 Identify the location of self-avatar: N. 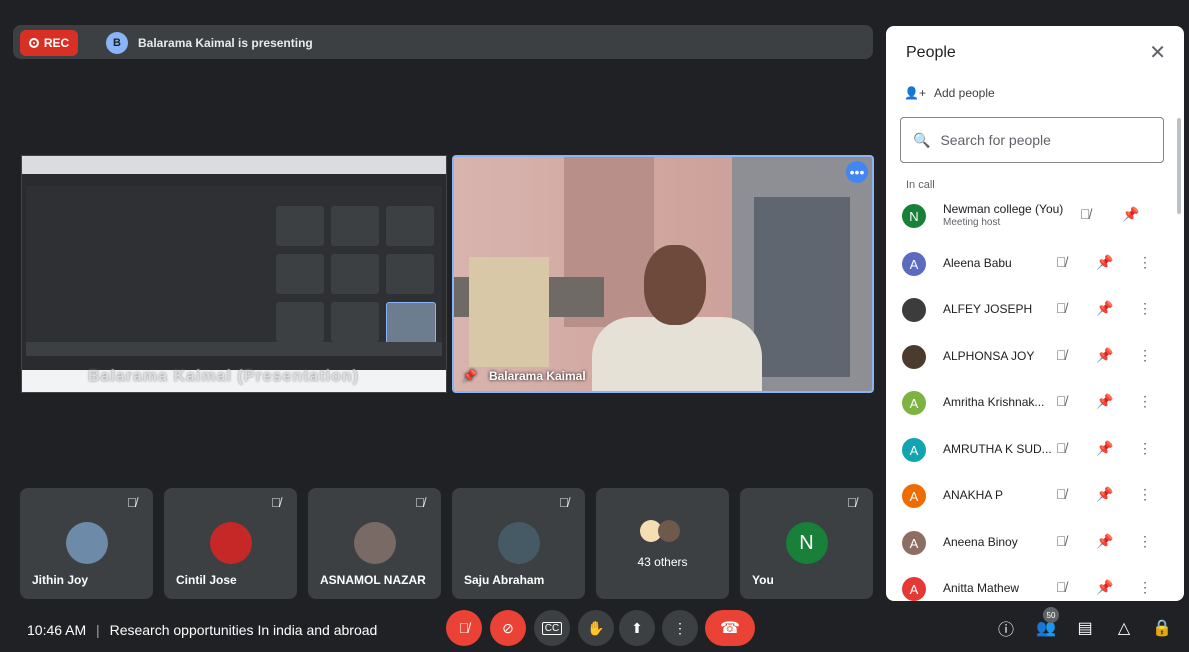
(806, 543).